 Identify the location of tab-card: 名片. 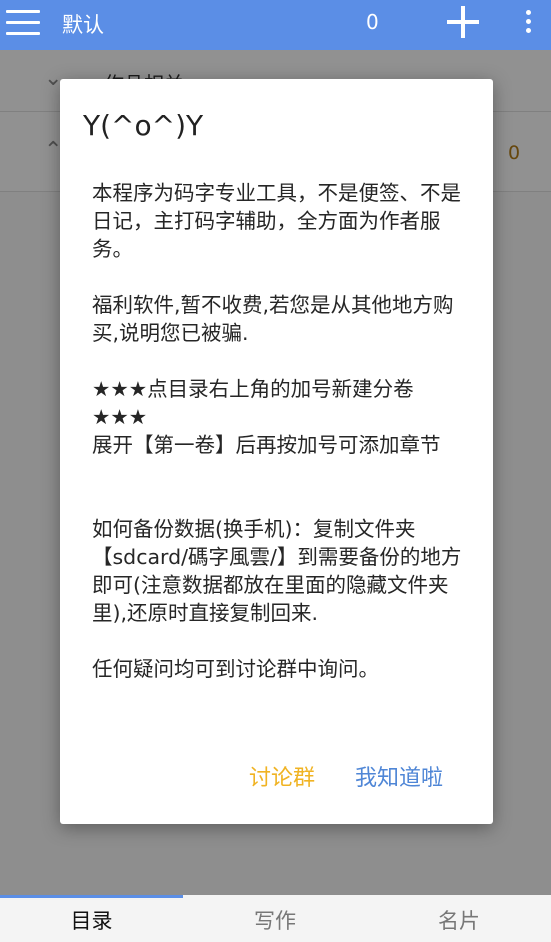
(459, 918).